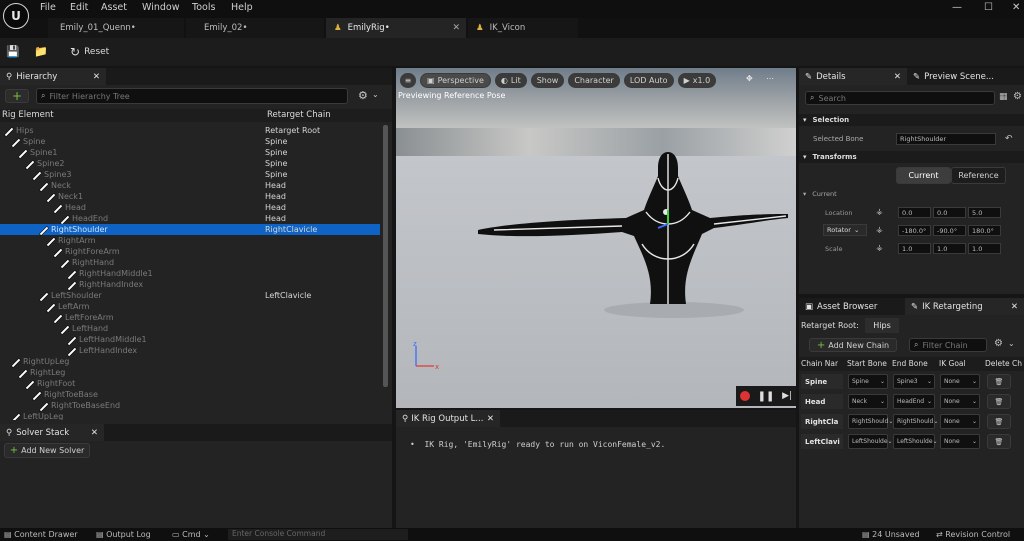  What do you see at coordinates (914, 381) in the screenshot?
I see `end-bone-dropdown: Spine3 ⌄` at bounding box center [914, 381].